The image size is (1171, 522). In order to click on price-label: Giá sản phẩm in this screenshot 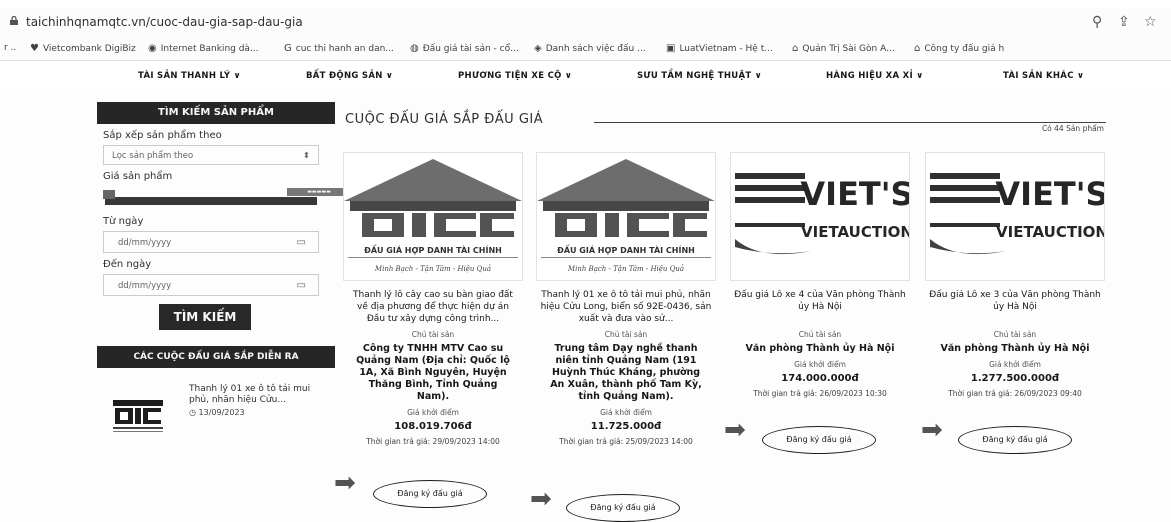, I will do `click(138, 176)`.